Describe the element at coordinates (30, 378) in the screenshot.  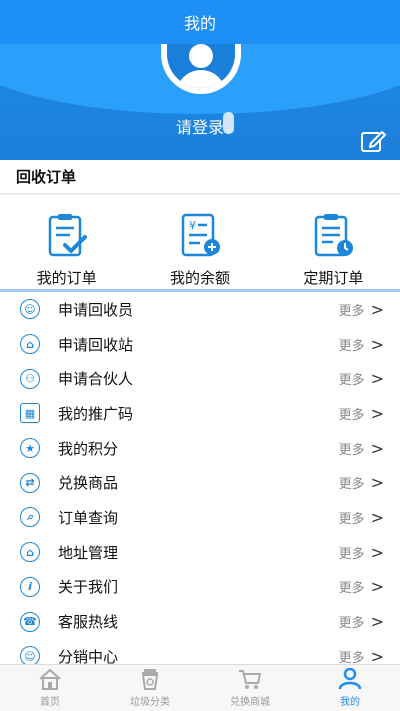
I see `partner-icon: ⚇` at that location.